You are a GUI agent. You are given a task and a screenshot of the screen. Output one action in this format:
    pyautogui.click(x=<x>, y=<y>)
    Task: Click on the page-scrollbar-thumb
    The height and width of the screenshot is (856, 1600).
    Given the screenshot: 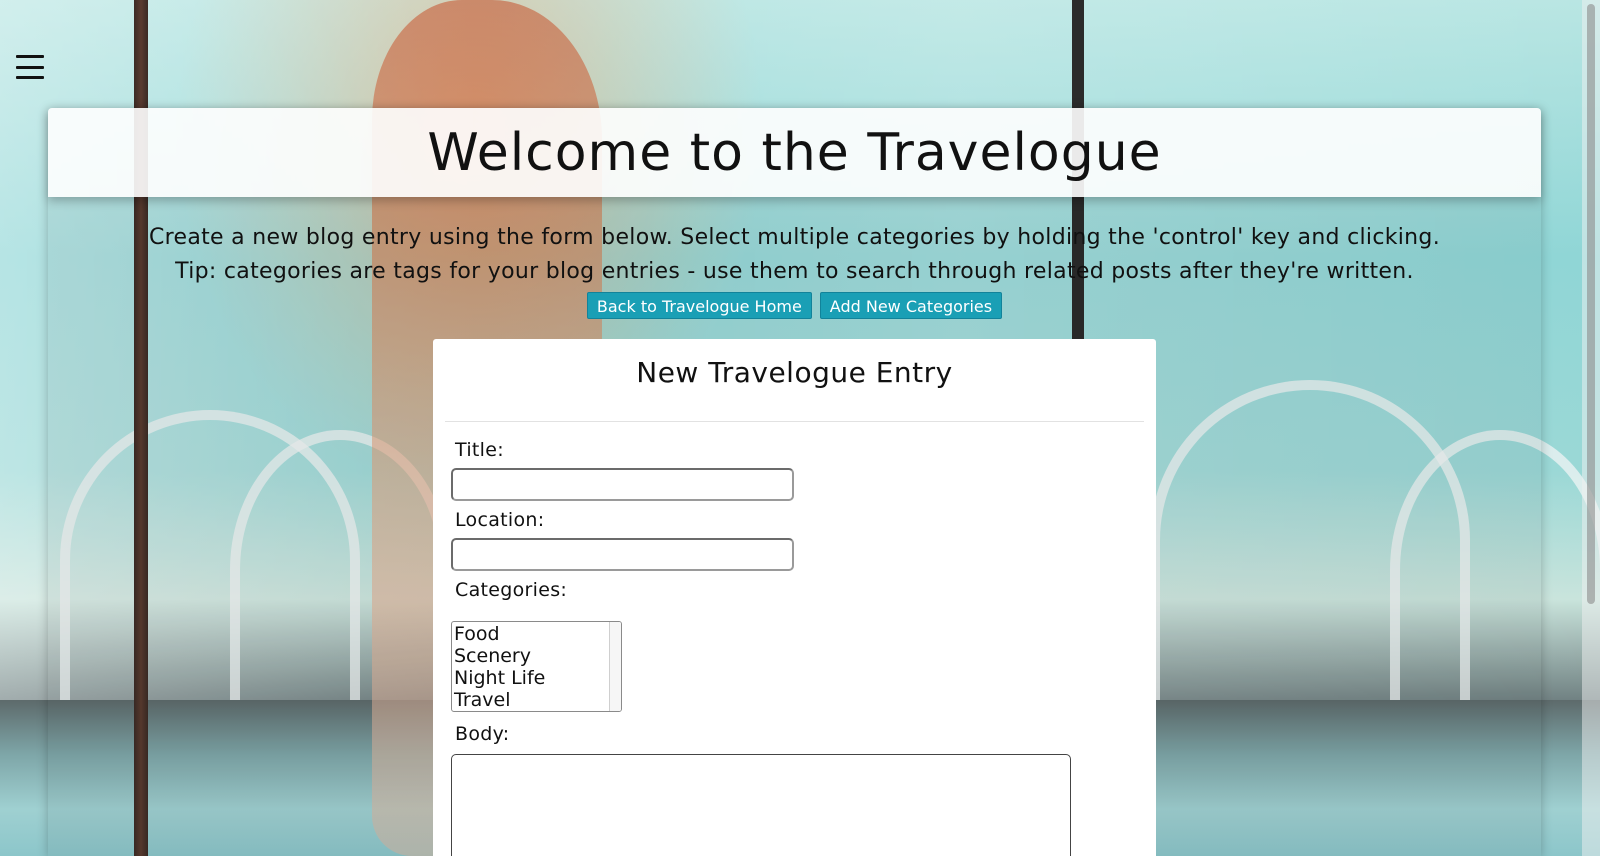 What is the action you would take?
    pyautogui.click(x=1591, y=304)
    